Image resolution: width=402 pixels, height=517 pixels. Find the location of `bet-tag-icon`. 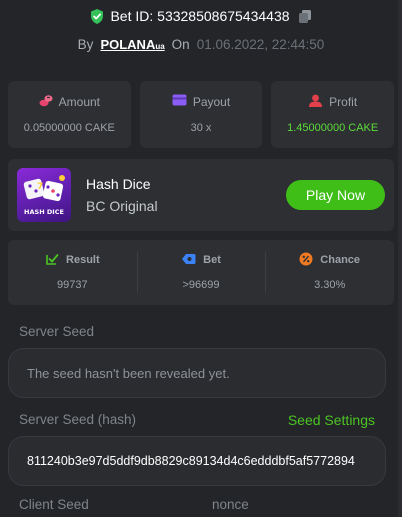

bet-tag-icon is located at coordinates (188, 260).